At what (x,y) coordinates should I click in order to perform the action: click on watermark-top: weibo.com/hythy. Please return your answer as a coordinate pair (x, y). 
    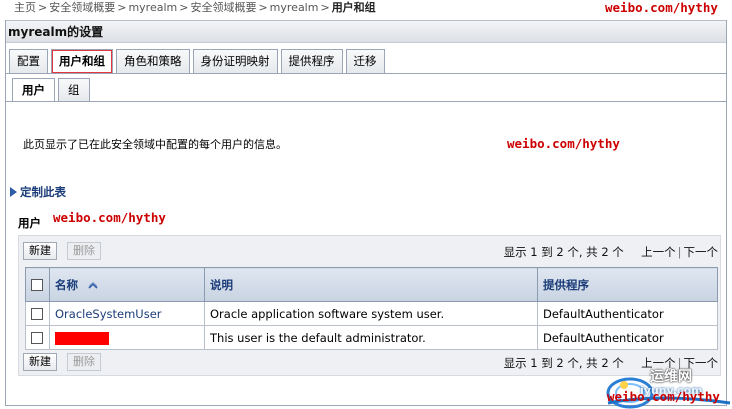
    Looking at the image, I should click on (661, 7).